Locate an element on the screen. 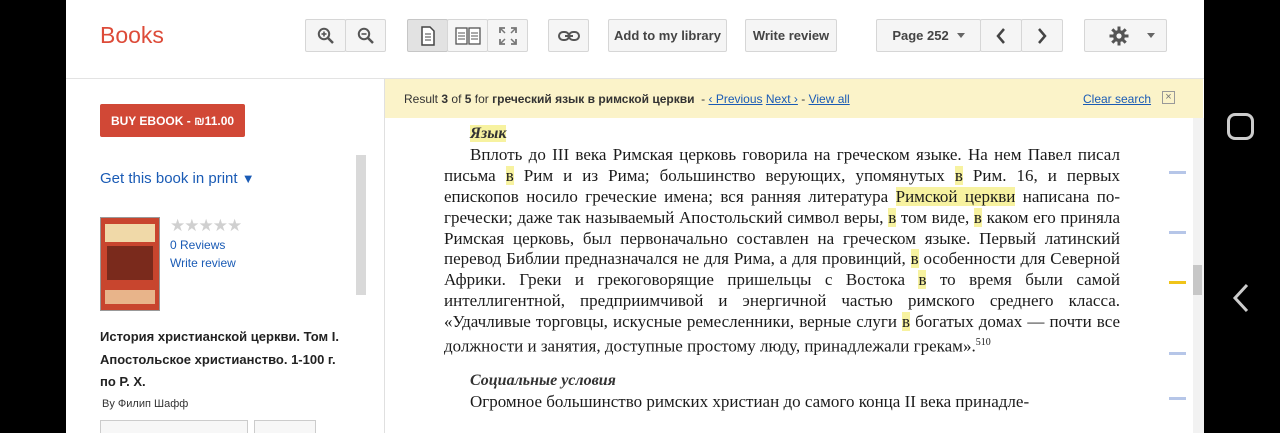 The image size is (1280, 433). current-search-hit-marker is located at coordinates (1177, 282).